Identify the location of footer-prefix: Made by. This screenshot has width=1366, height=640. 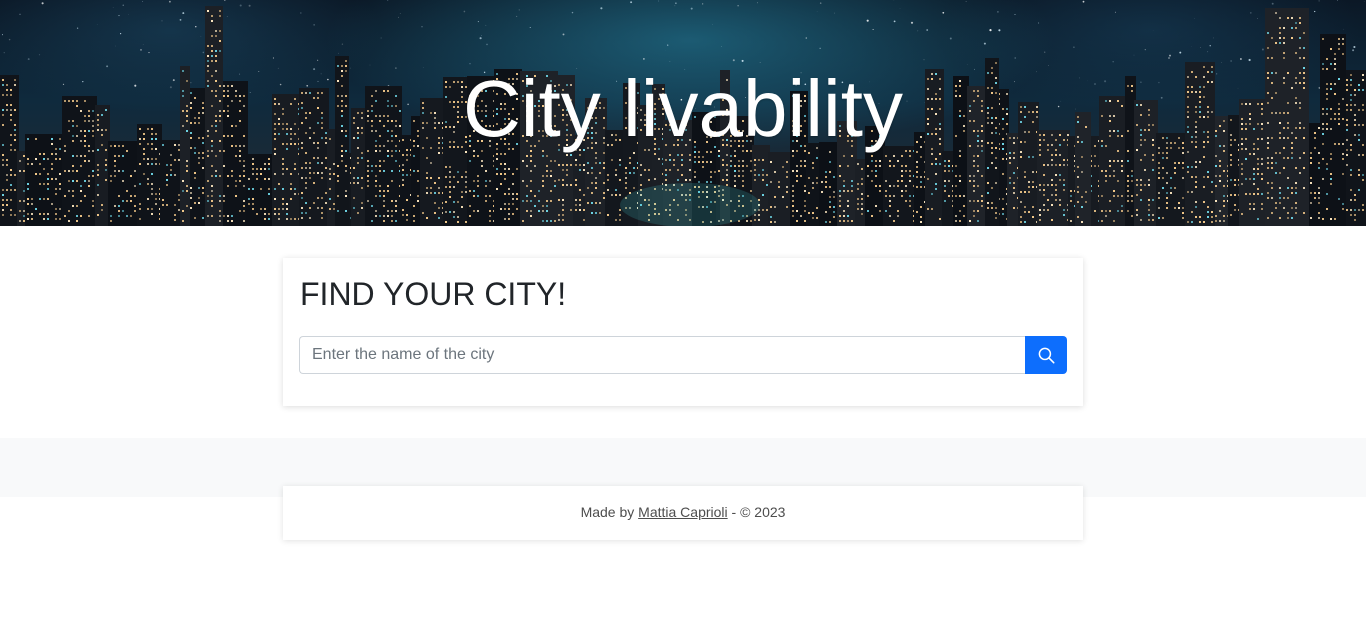
(607, 512).